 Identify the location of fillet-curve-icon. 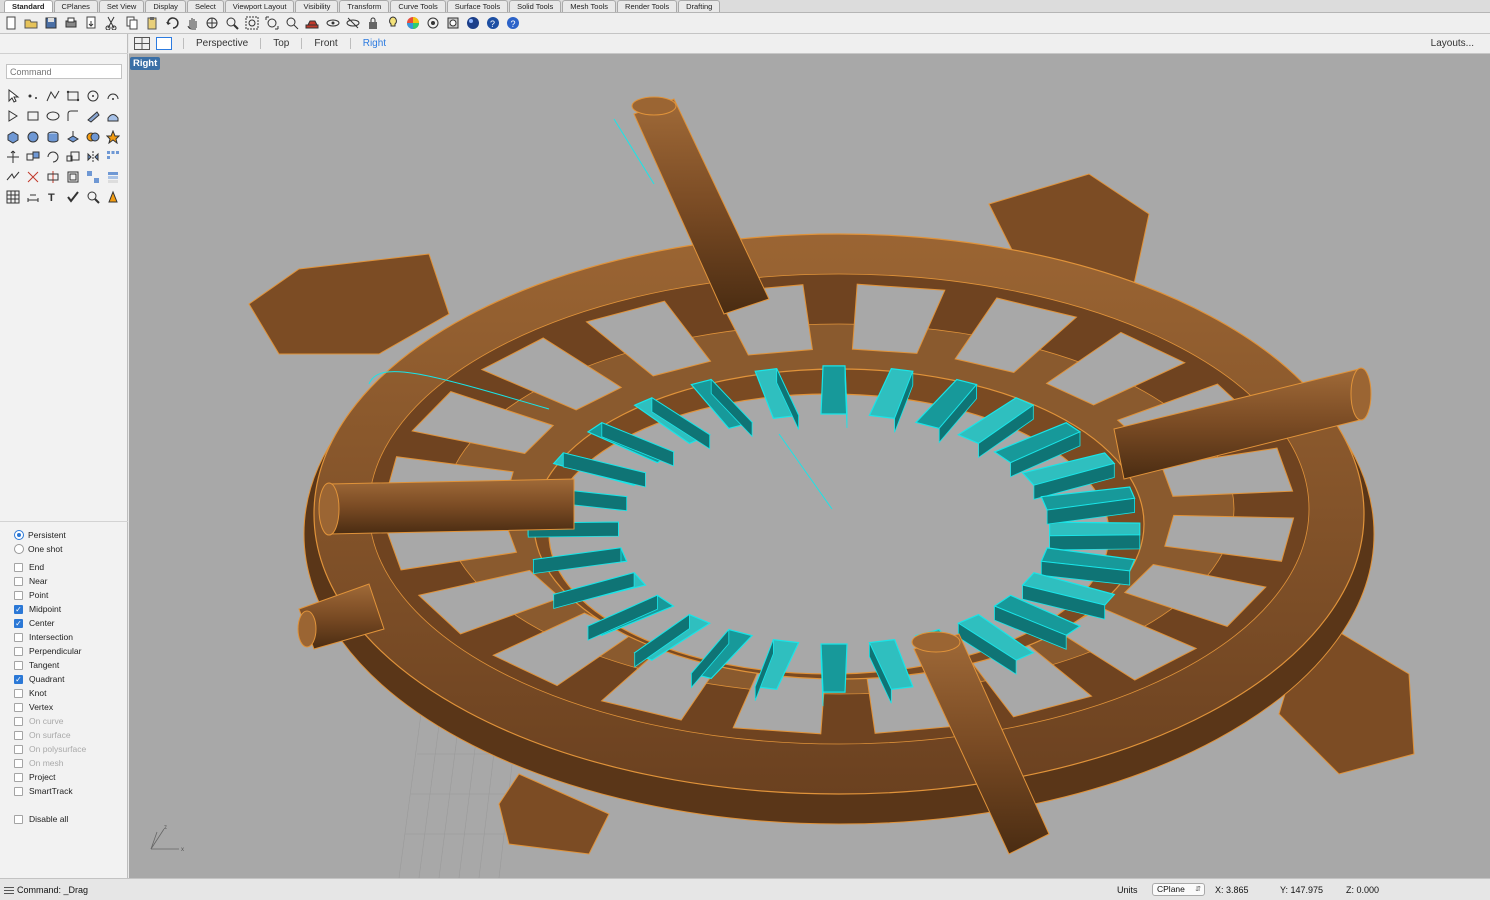
(73, 116).